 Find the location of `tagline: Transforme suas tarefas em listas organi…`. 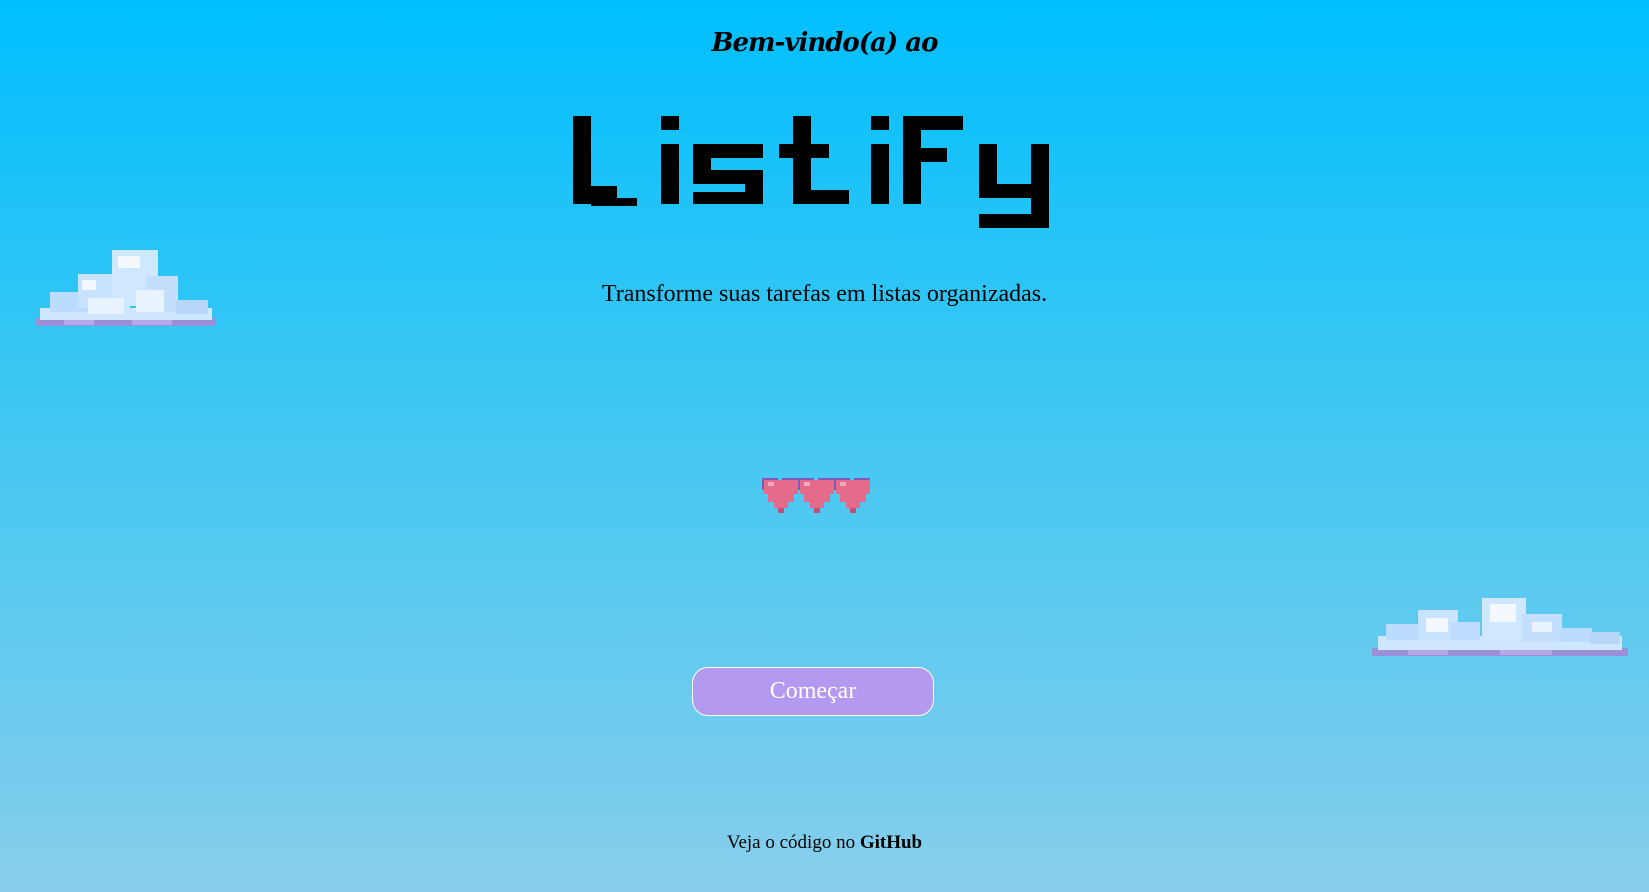

tagline: Transforme suas tarefas em listas organi… is located at coordinates (824, 294).